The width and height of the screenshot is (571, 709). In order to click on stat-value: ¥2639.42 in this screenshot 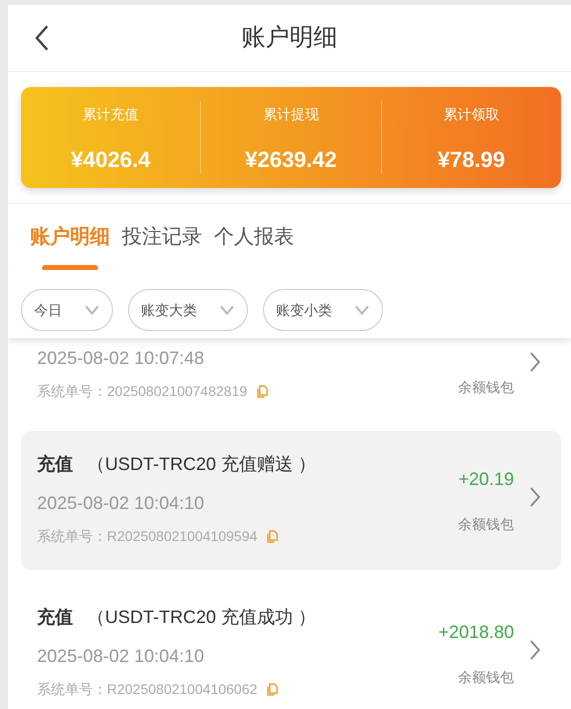, I will do `click(291, 160)`.